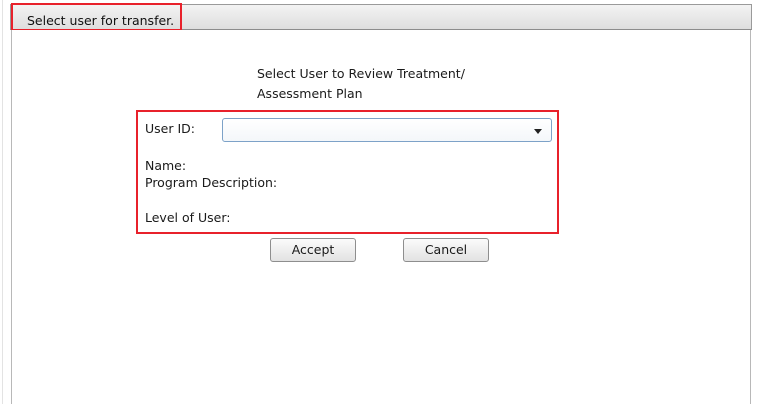  Describe the element at coordinates (538, 131) in the screenshot. I see `chevron-down-icon` at that location.